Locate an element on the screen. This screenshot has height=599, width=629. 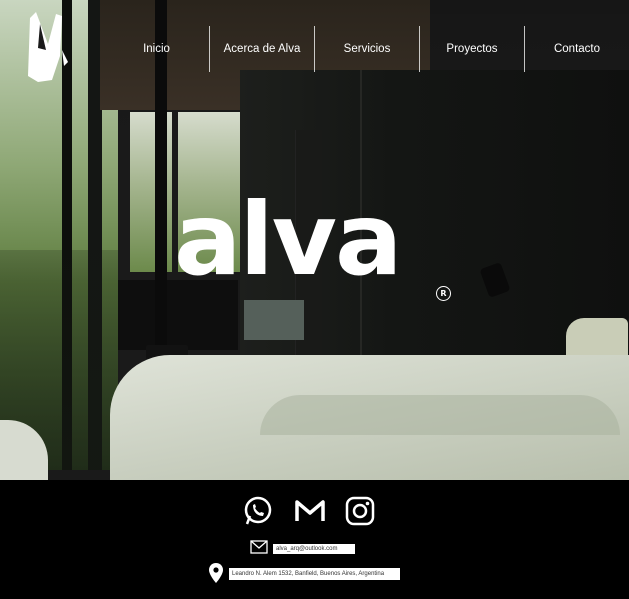
instagram-icon is located at coordinates (360, 511).